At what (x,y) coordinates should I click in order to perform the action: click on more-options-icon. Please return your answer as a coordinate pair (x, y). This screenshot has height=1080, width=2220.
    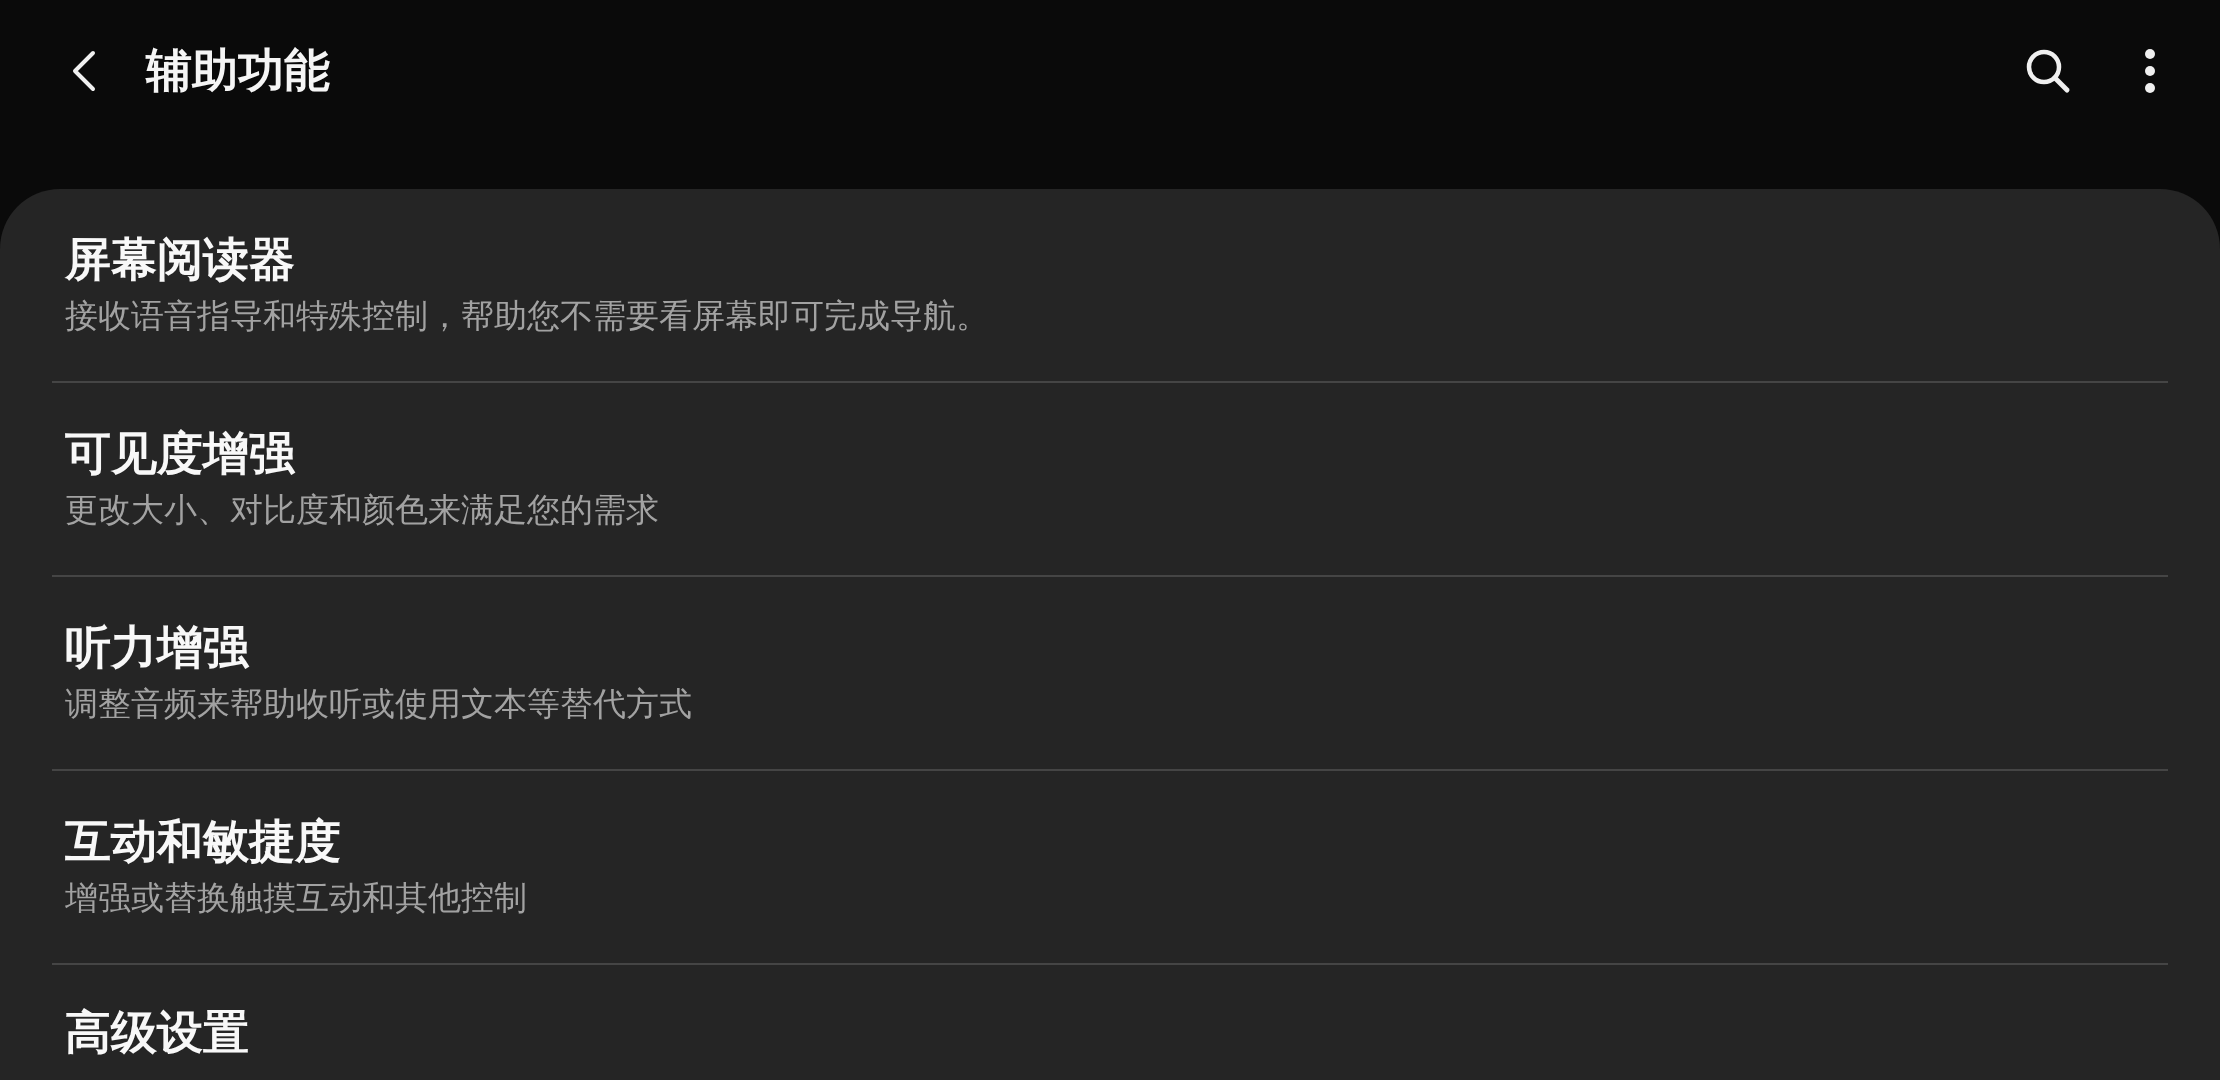
    Looking at the image, I should click on (2150, 71).